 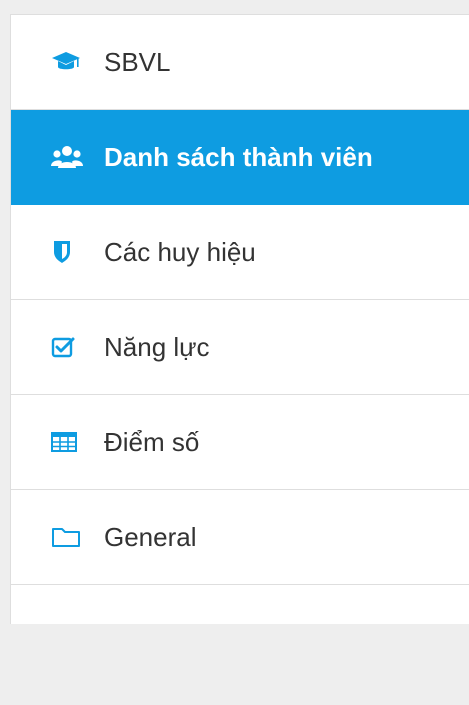 What do you see at coordinates (67, 537) in the screenshot?
I see `folder-icon` at bounding box center [67, 537].